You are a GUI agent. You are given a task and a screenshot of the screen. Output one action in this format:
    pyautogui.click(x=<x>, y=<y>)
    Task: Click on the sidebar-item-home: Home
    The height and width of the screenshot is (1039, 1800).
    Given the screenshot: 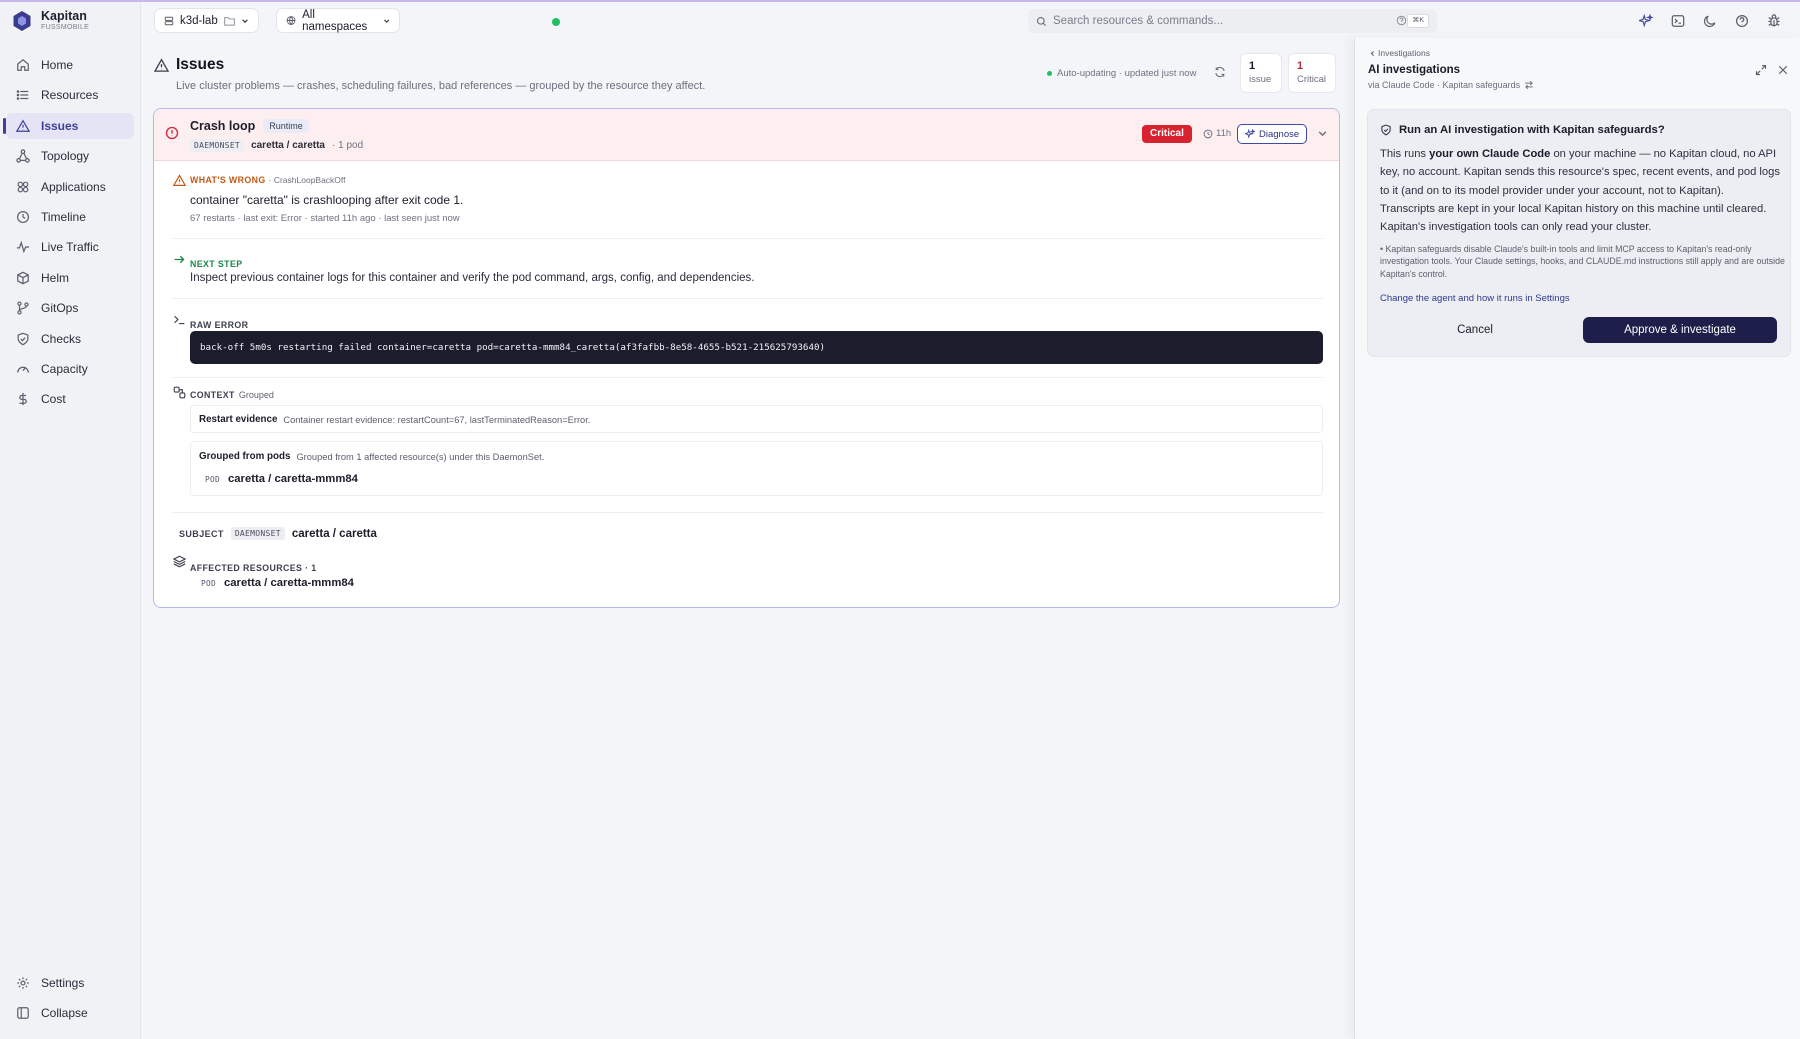 What is the action you would take?
    pyautogui.click(x=70, y=65)
    